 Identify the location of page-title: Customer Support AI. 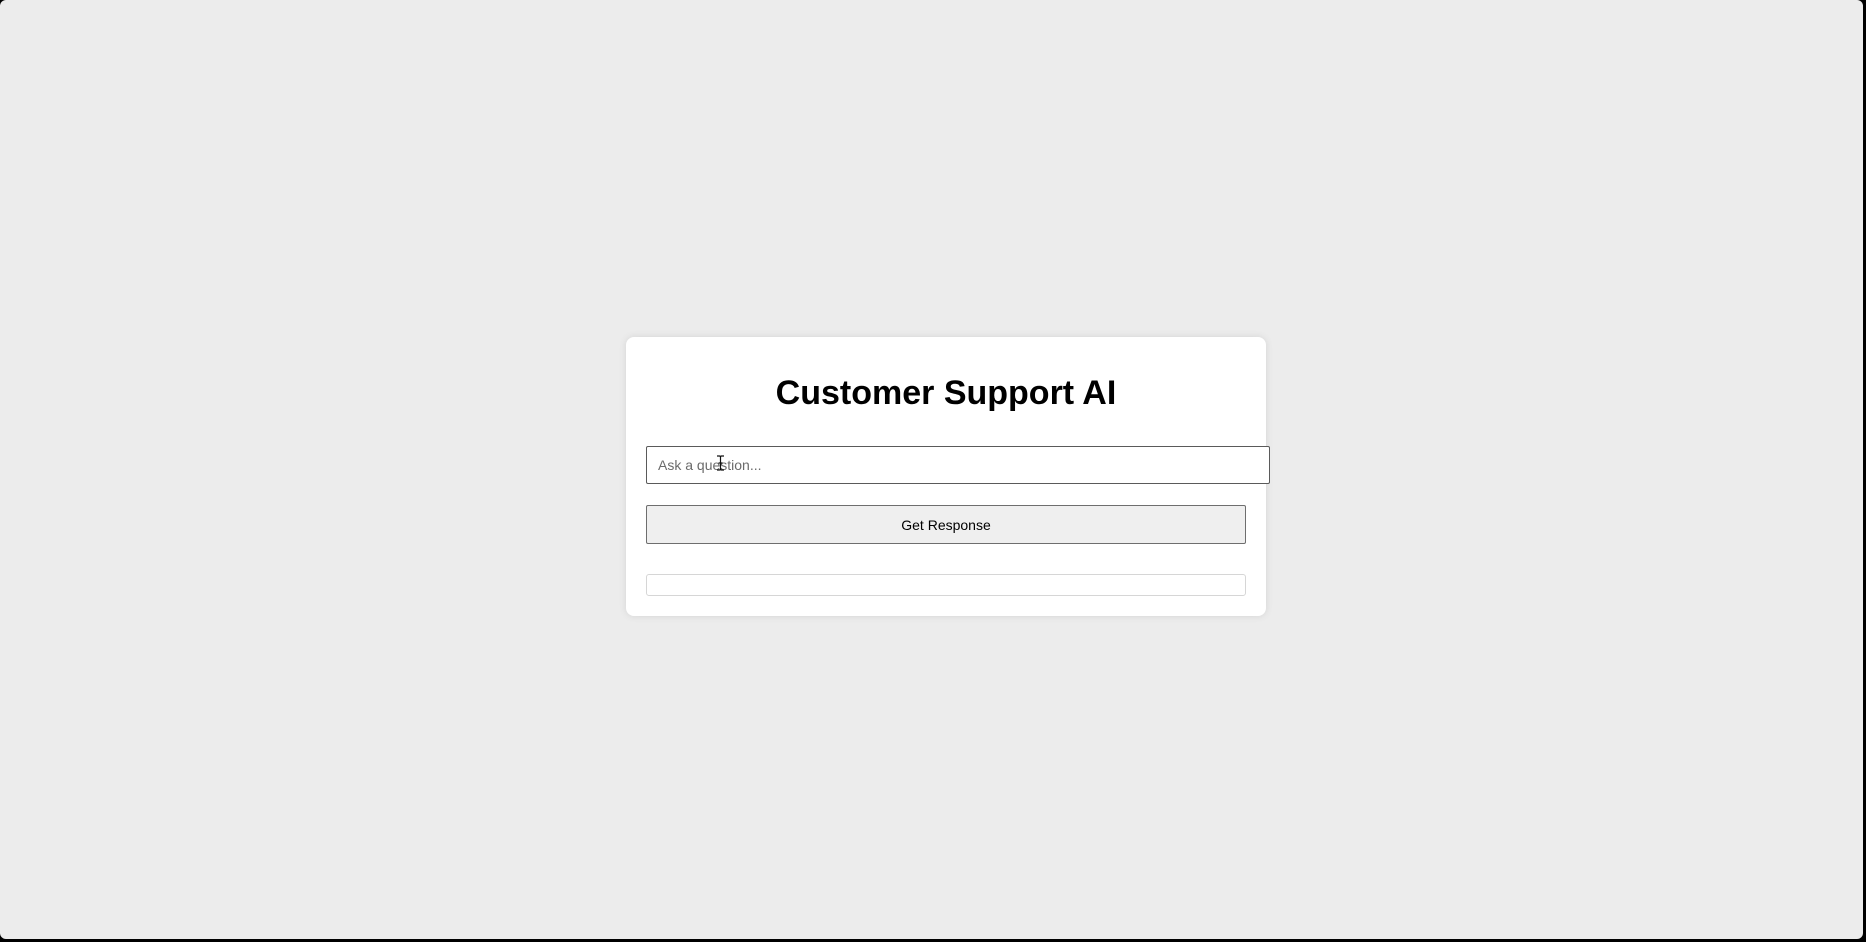
(946, 393).